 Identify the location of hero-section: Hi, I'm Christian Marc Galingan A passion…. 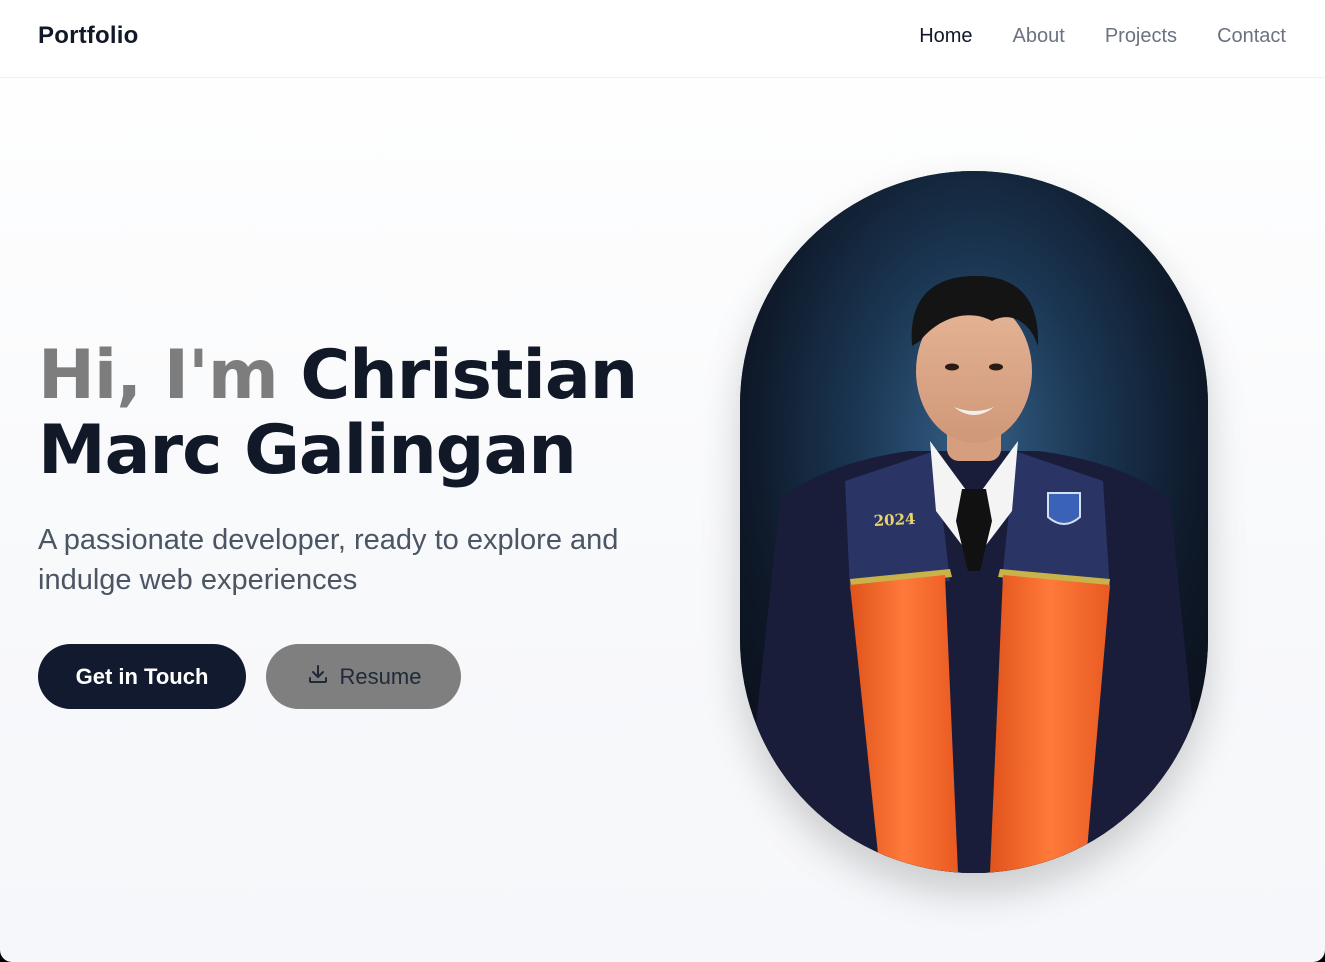
(358, 469).